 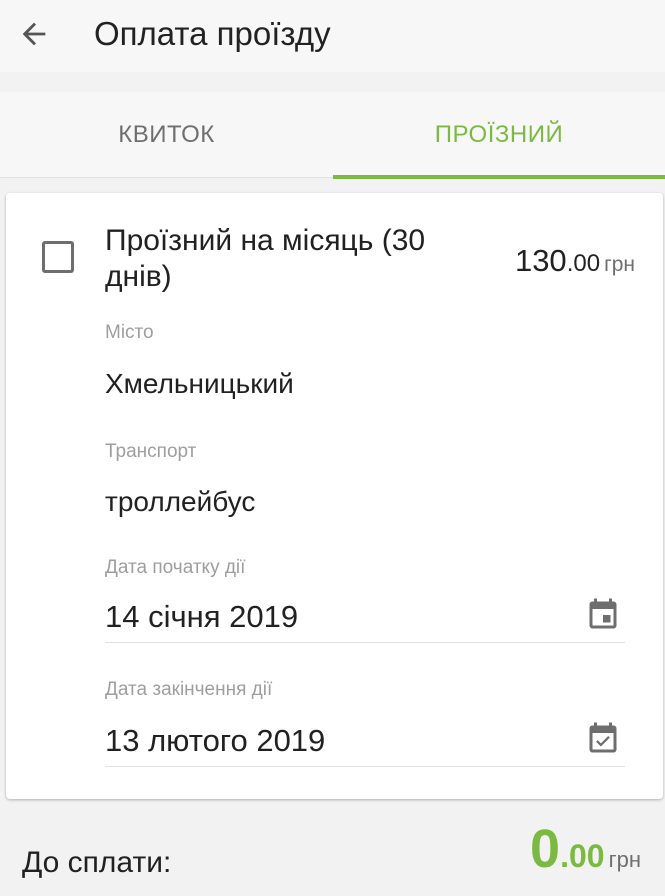 What do you see at coordinates (265, 258) in the screenshot?
I see `pass-title: Проїзний на місяць (30 днів)` at bounding box center [265, 258].